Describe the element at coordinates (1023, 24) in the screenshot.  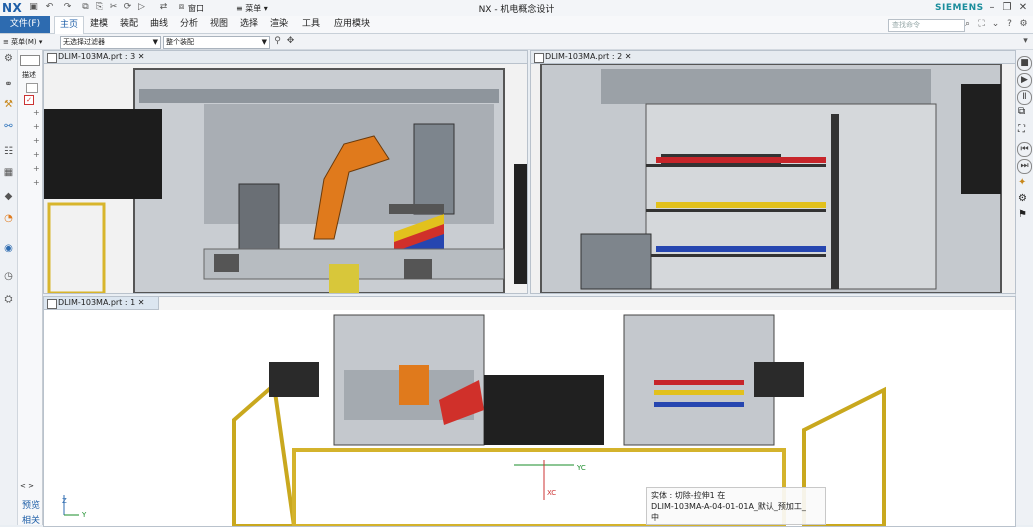
I see `settings-icon: ⚙` at that location.